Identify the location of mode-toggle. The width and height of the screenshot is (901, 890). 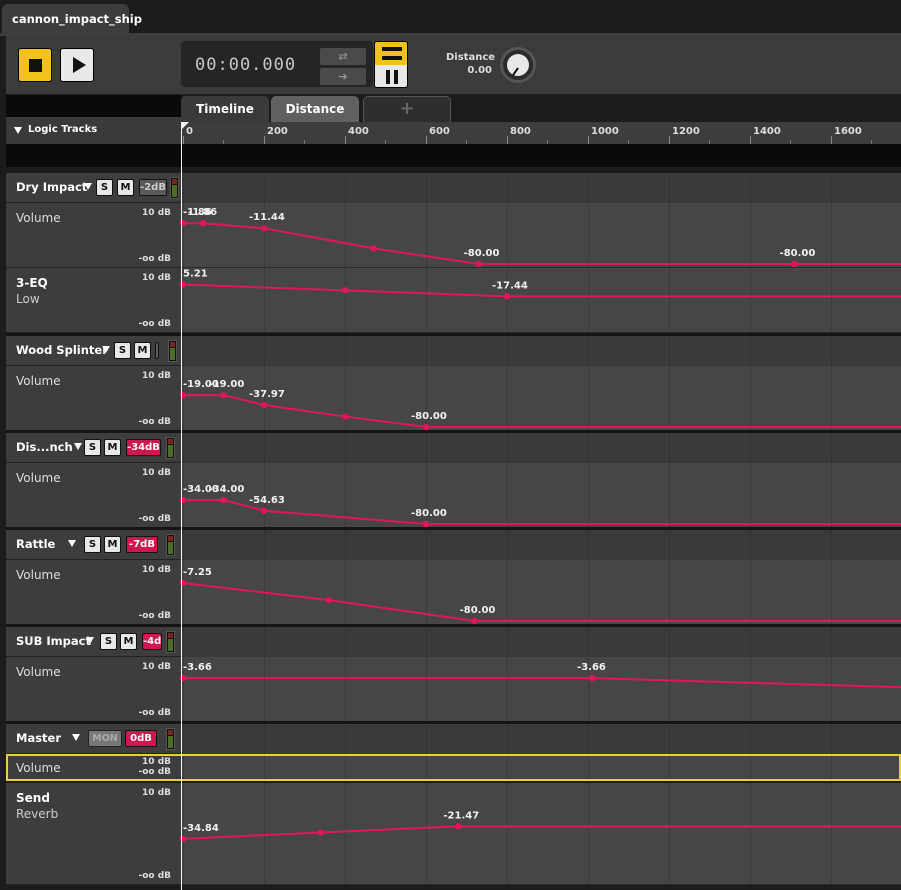
(391, 64).